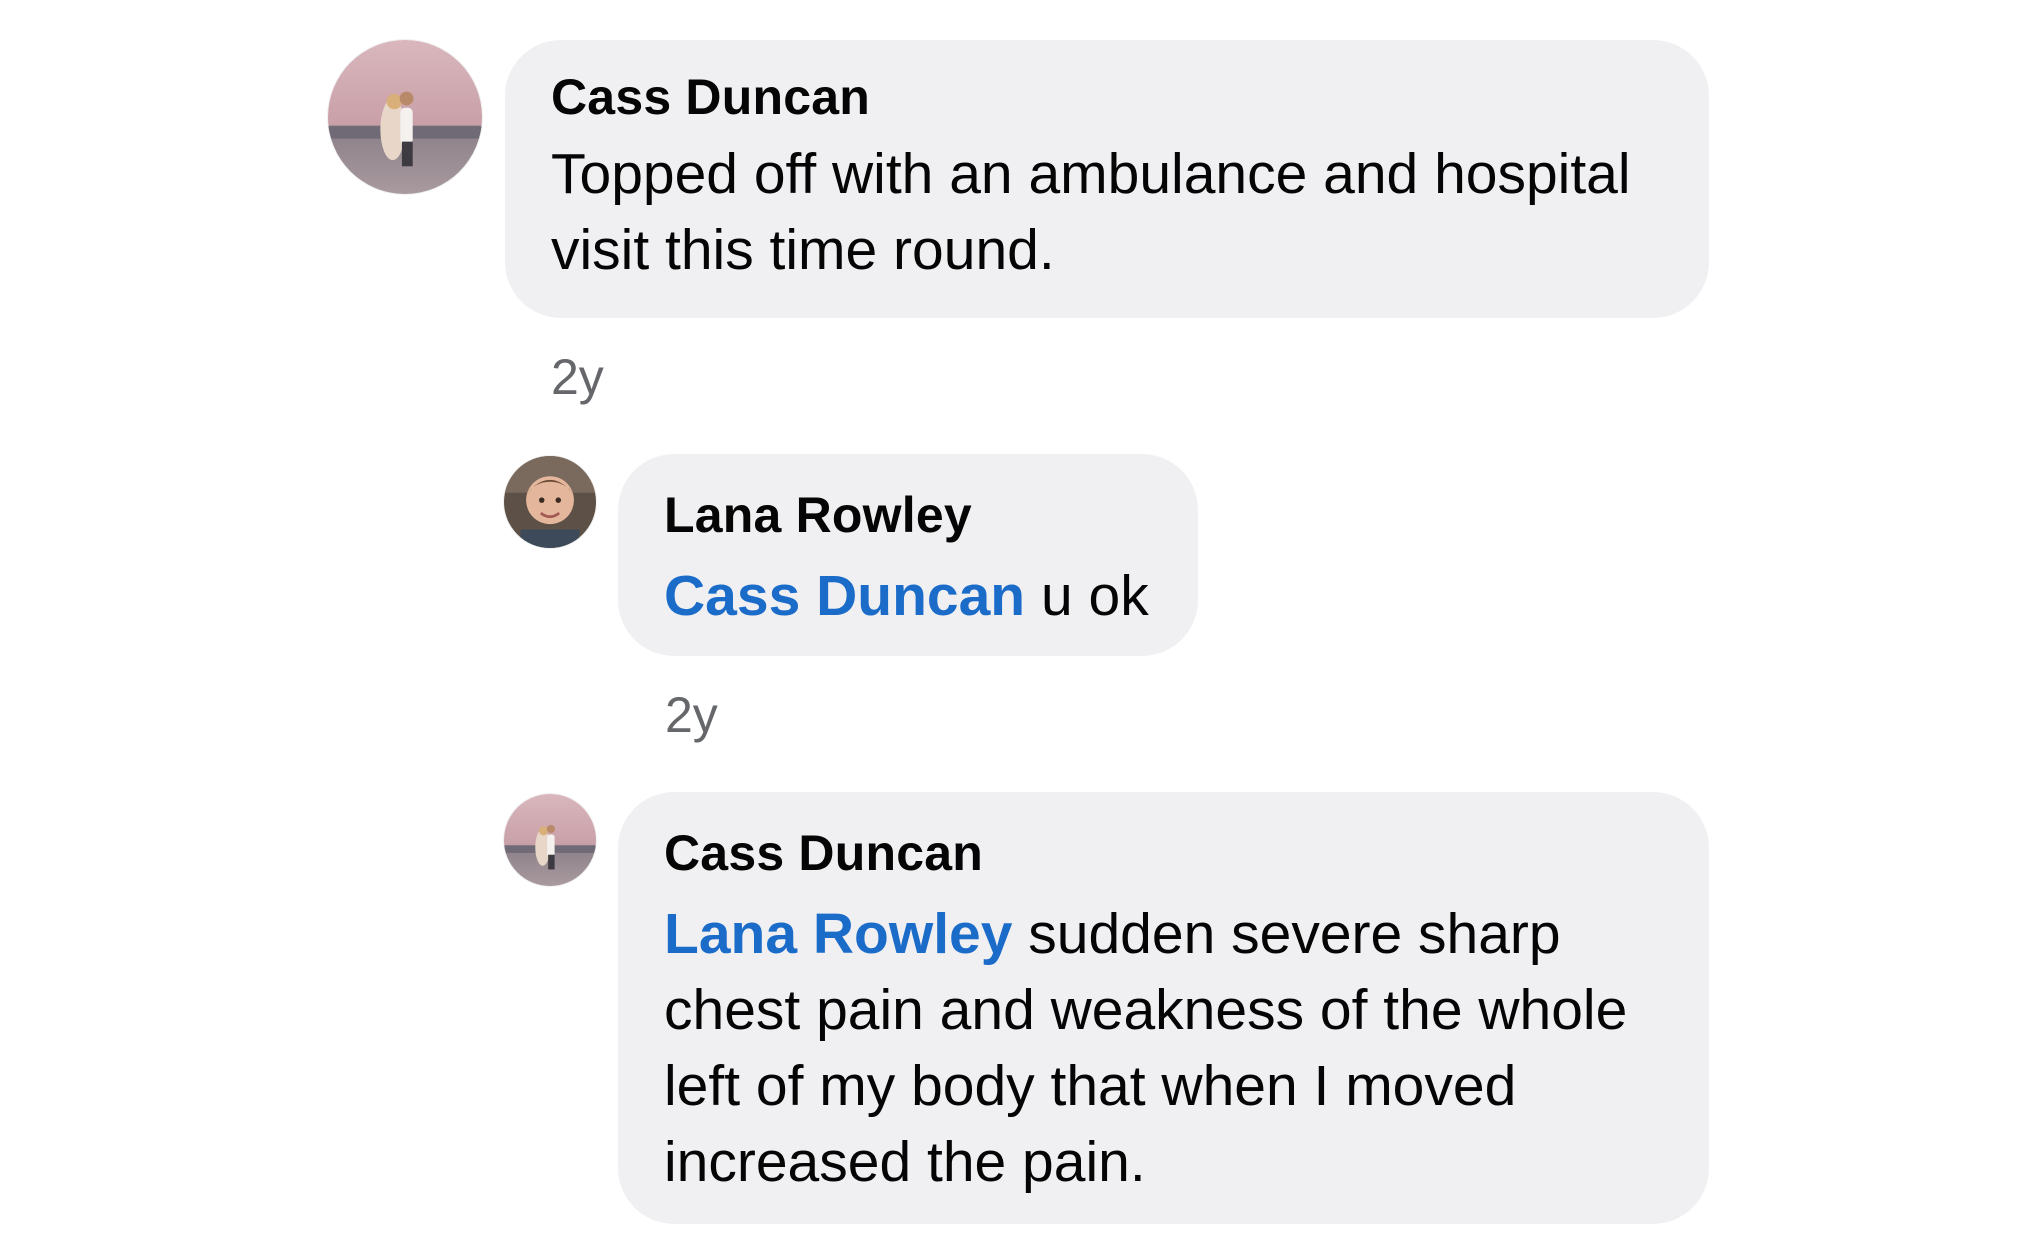 The height and width of the screenshot is (1242, 2038). I want to click on comment-body: u ok, so click(1087, 596).